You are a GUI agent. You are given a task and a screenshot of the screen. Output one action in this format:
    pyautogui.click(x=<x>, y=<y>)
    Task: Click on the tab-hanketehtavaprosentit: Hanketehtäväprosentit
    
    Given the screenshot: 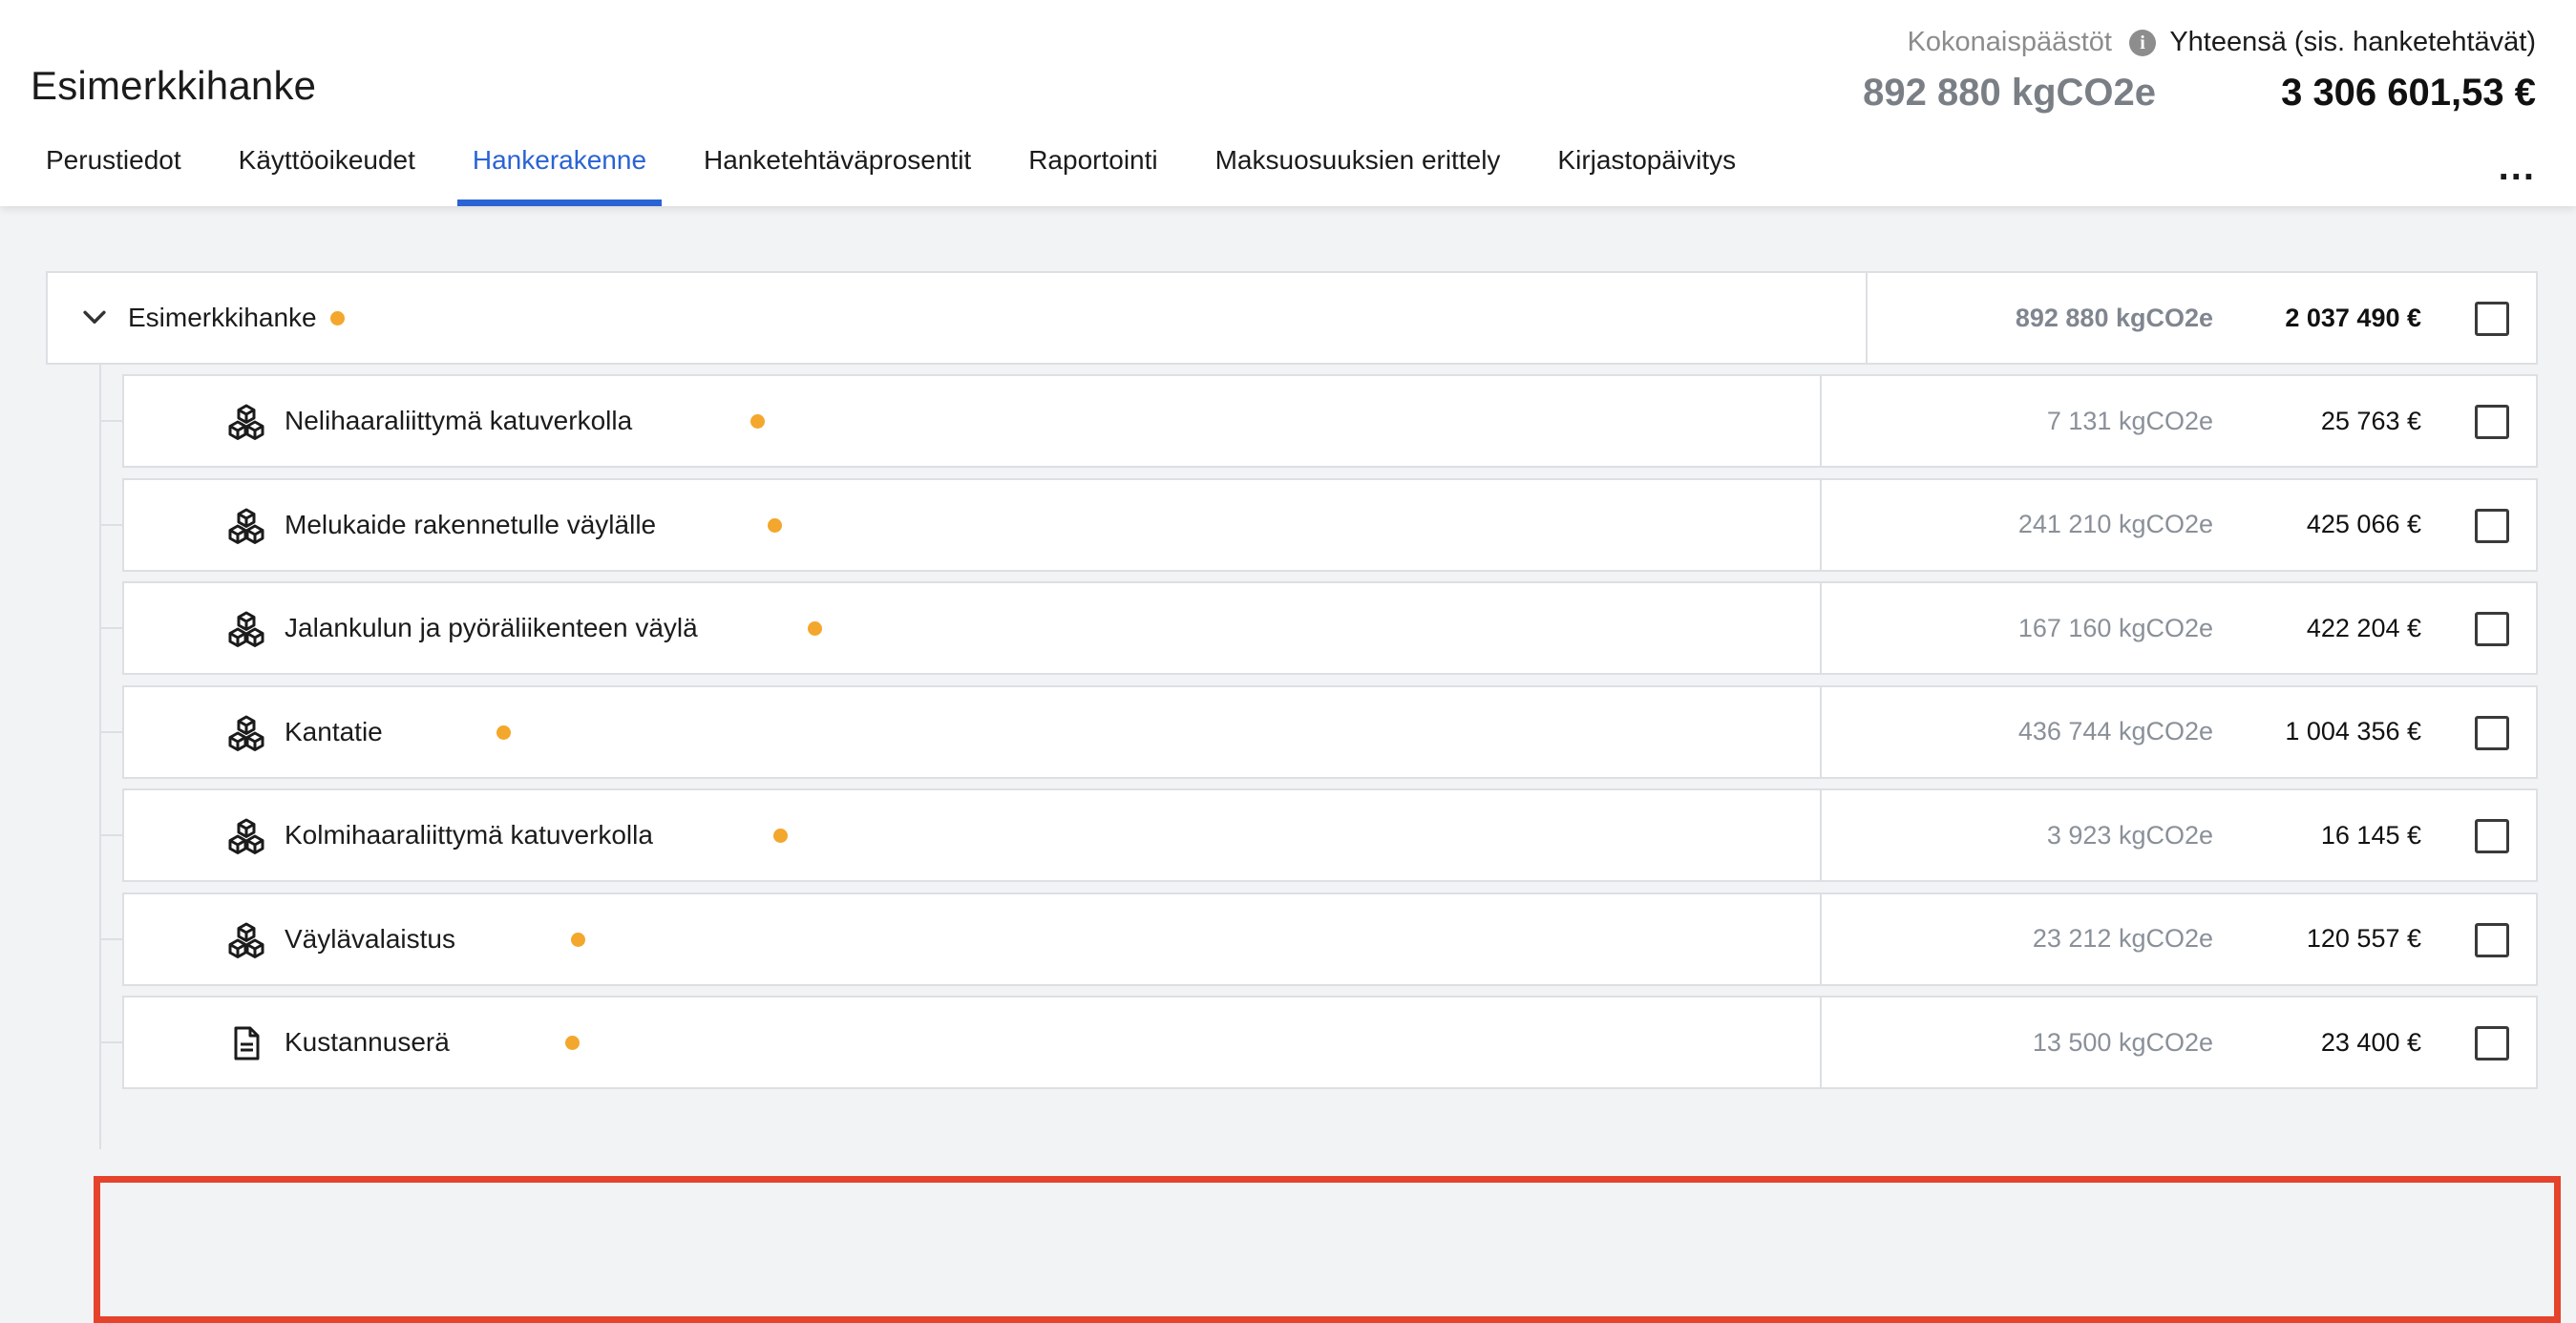 What is the action you would take?
    pyautogui.click(x=837, y=169)
    